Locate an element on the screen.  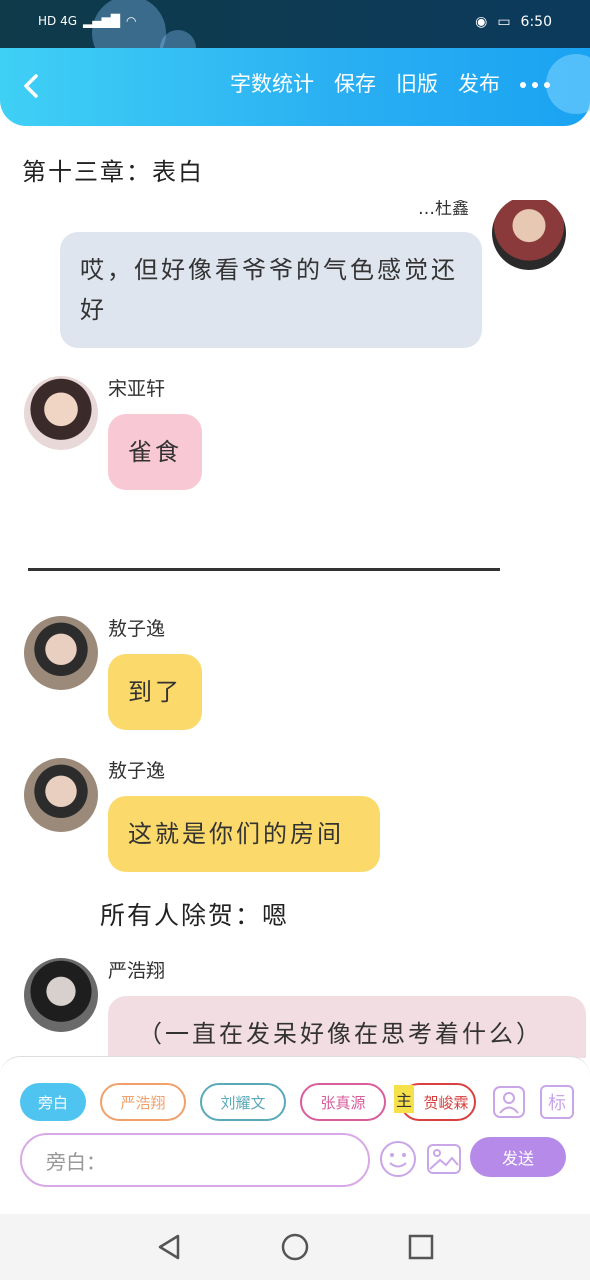
message-bubble: 哎，但好像看爷爷的气色感觉还好 is located at coordinates (271, 290).